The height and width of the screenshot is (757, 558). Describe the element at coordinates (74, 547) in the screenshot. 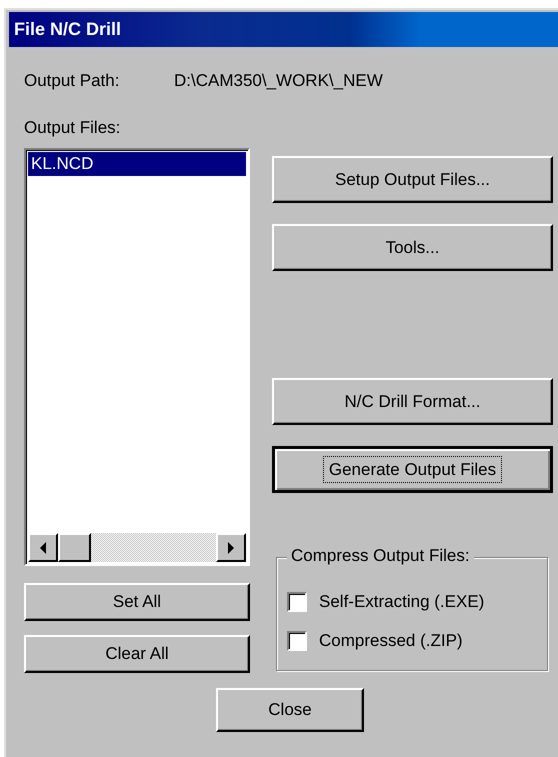

I see `scroll-thumb` at that location.